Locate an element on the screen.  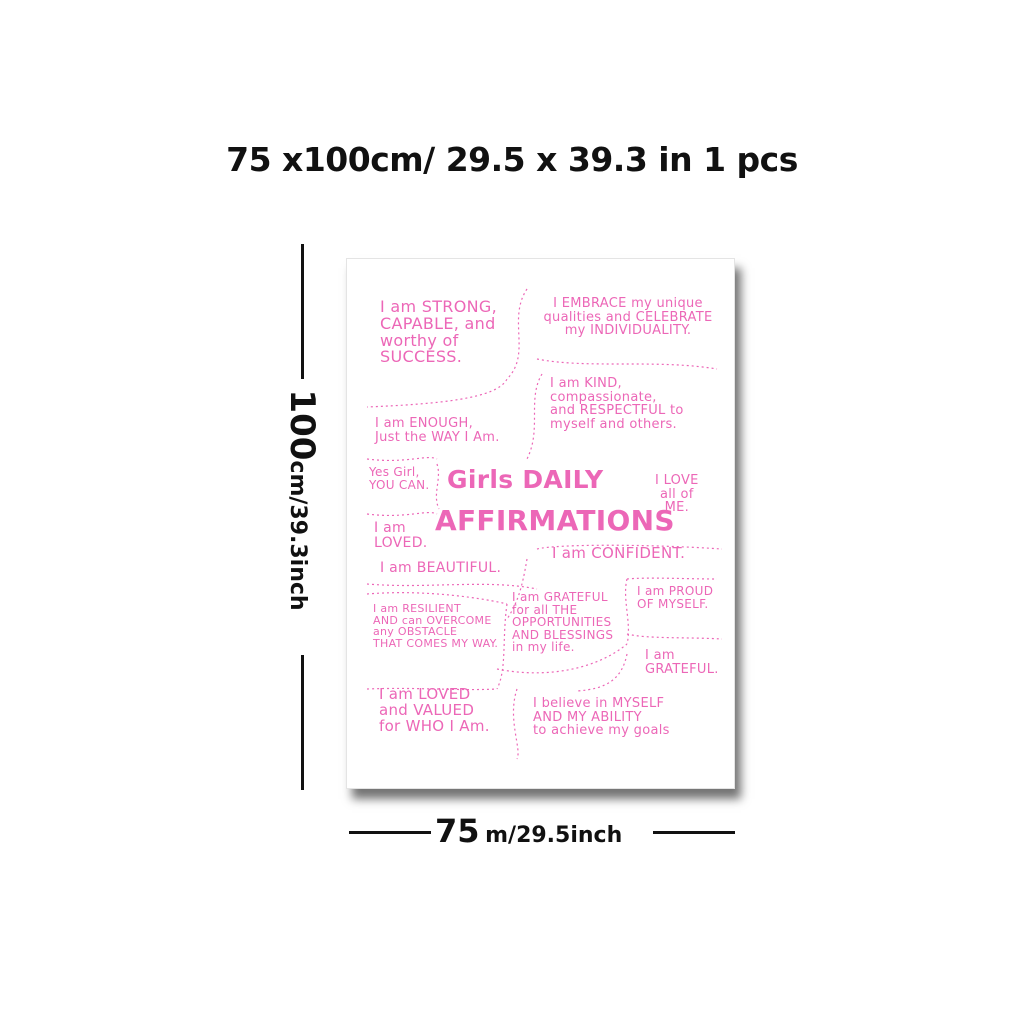
affirmation-love: I LOVE all of ME. is located at coordinates (677, 494).